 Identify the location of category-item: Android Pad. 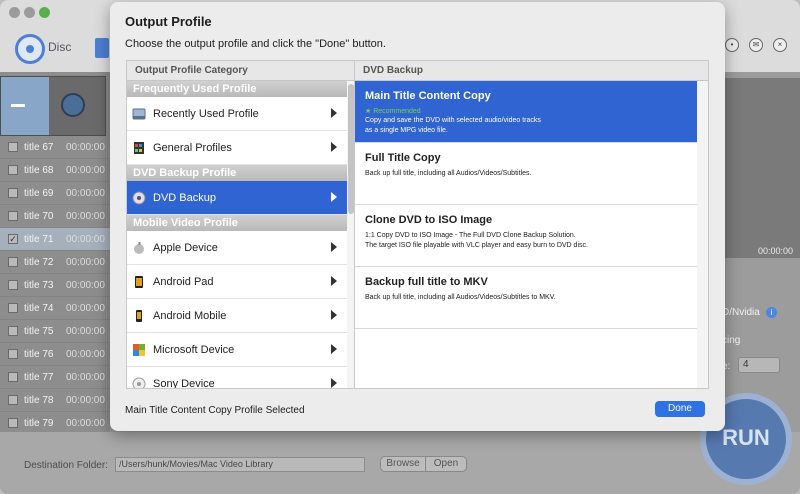
(237, 282).